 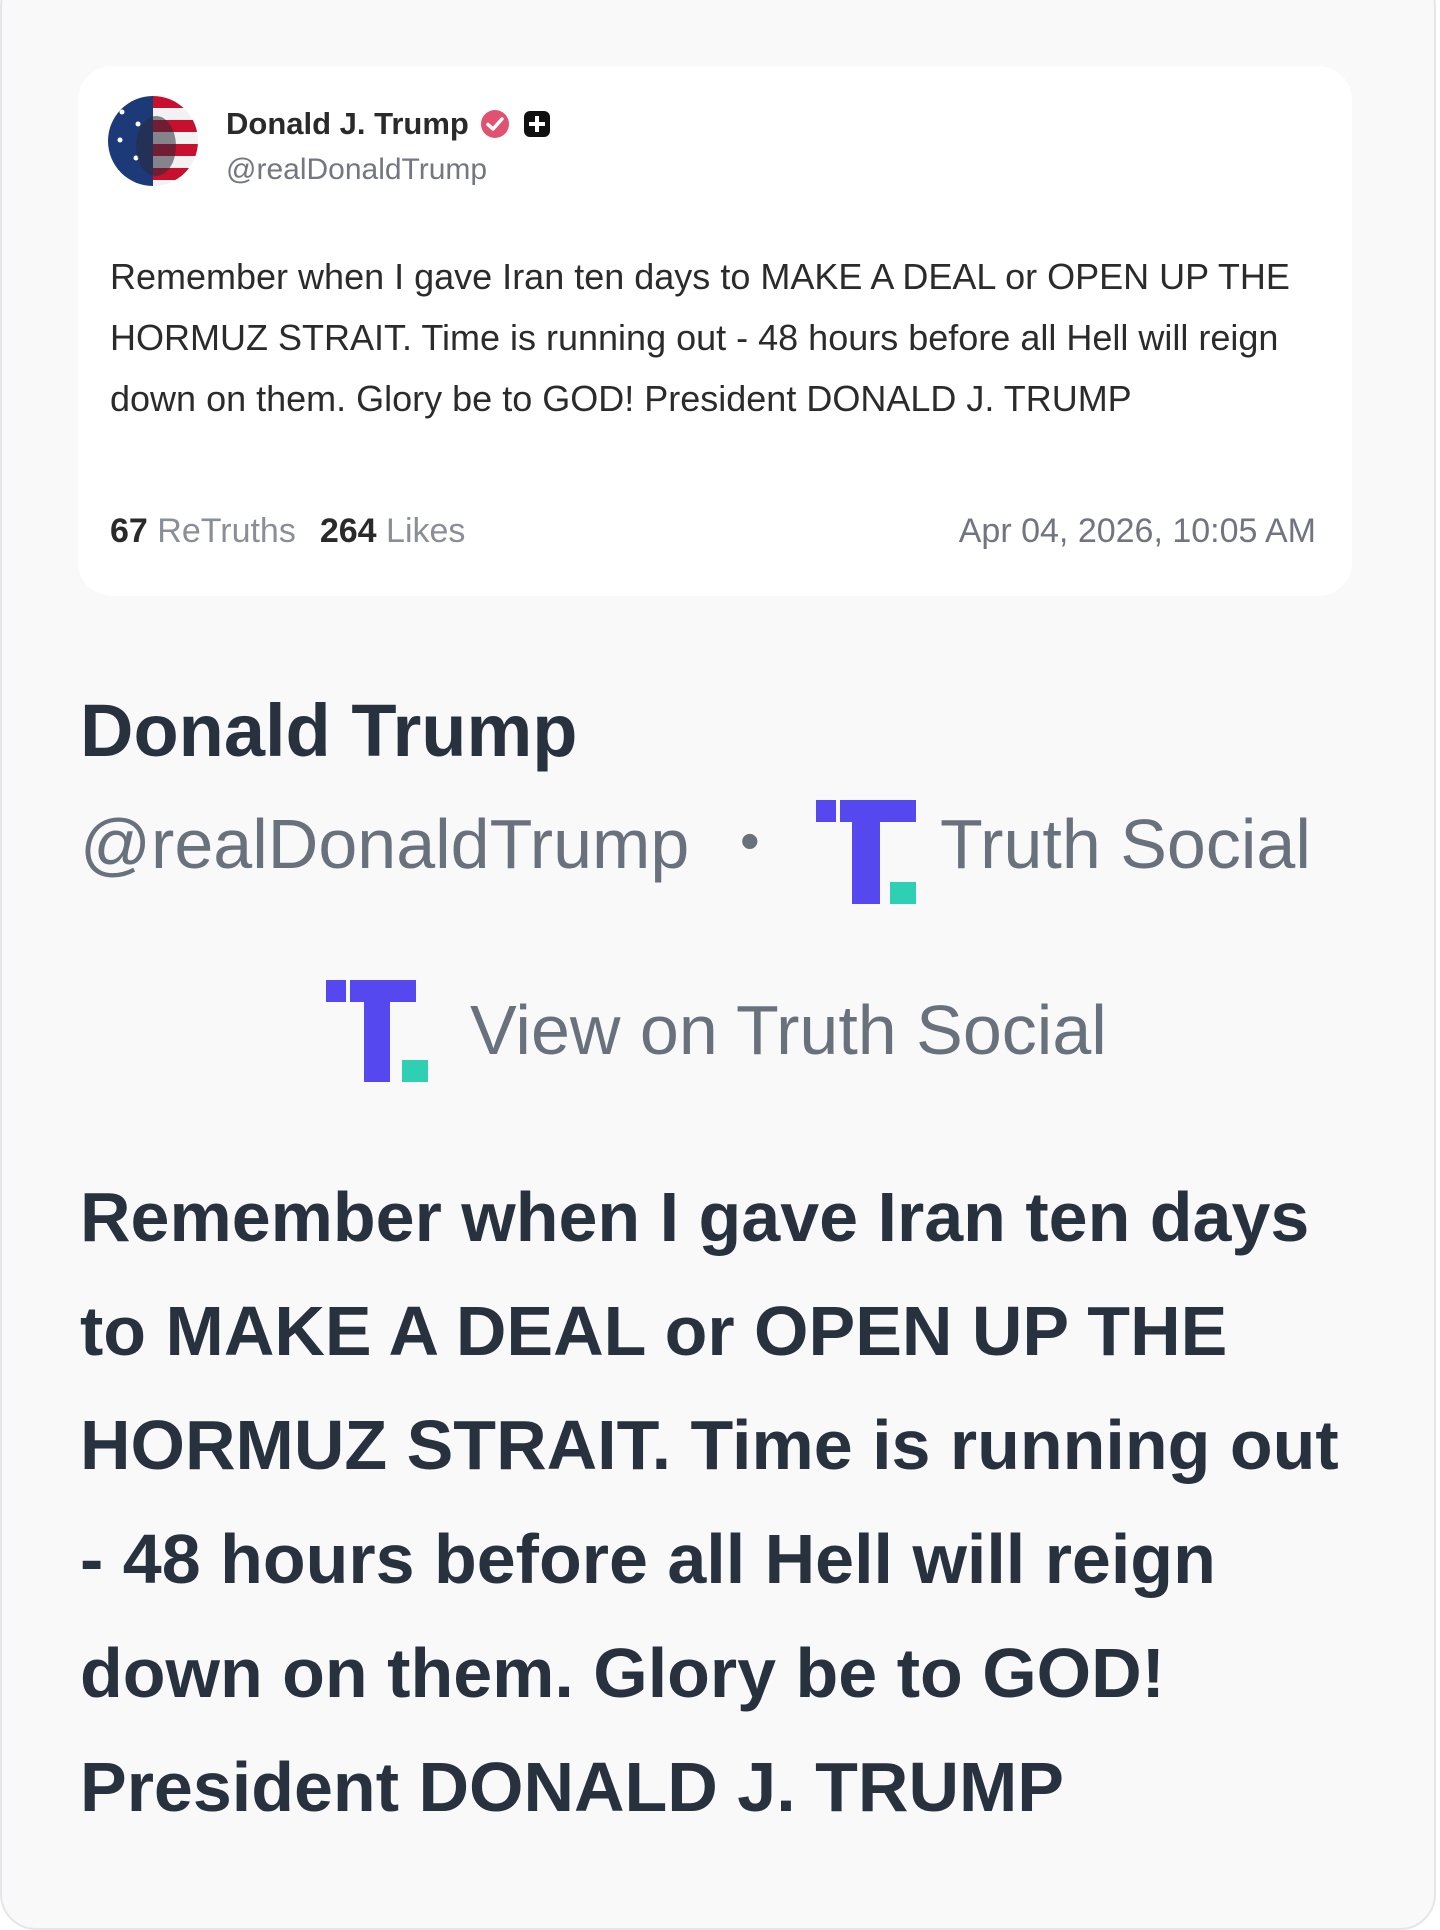 I want to click on likes-stat: 264 Likes, so click(x=393, y=531).